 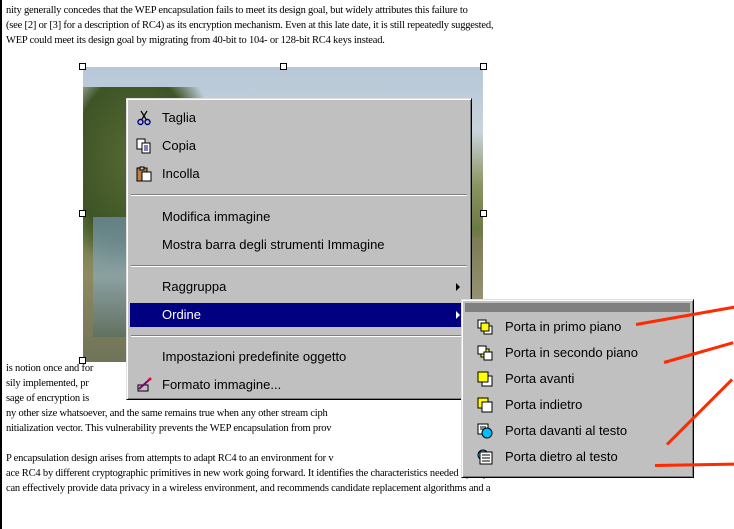 What do you see at coordinates (82, 360) in the screenshot?
I see `resize-handle-bottom-left` at bounding box center [82, 360].